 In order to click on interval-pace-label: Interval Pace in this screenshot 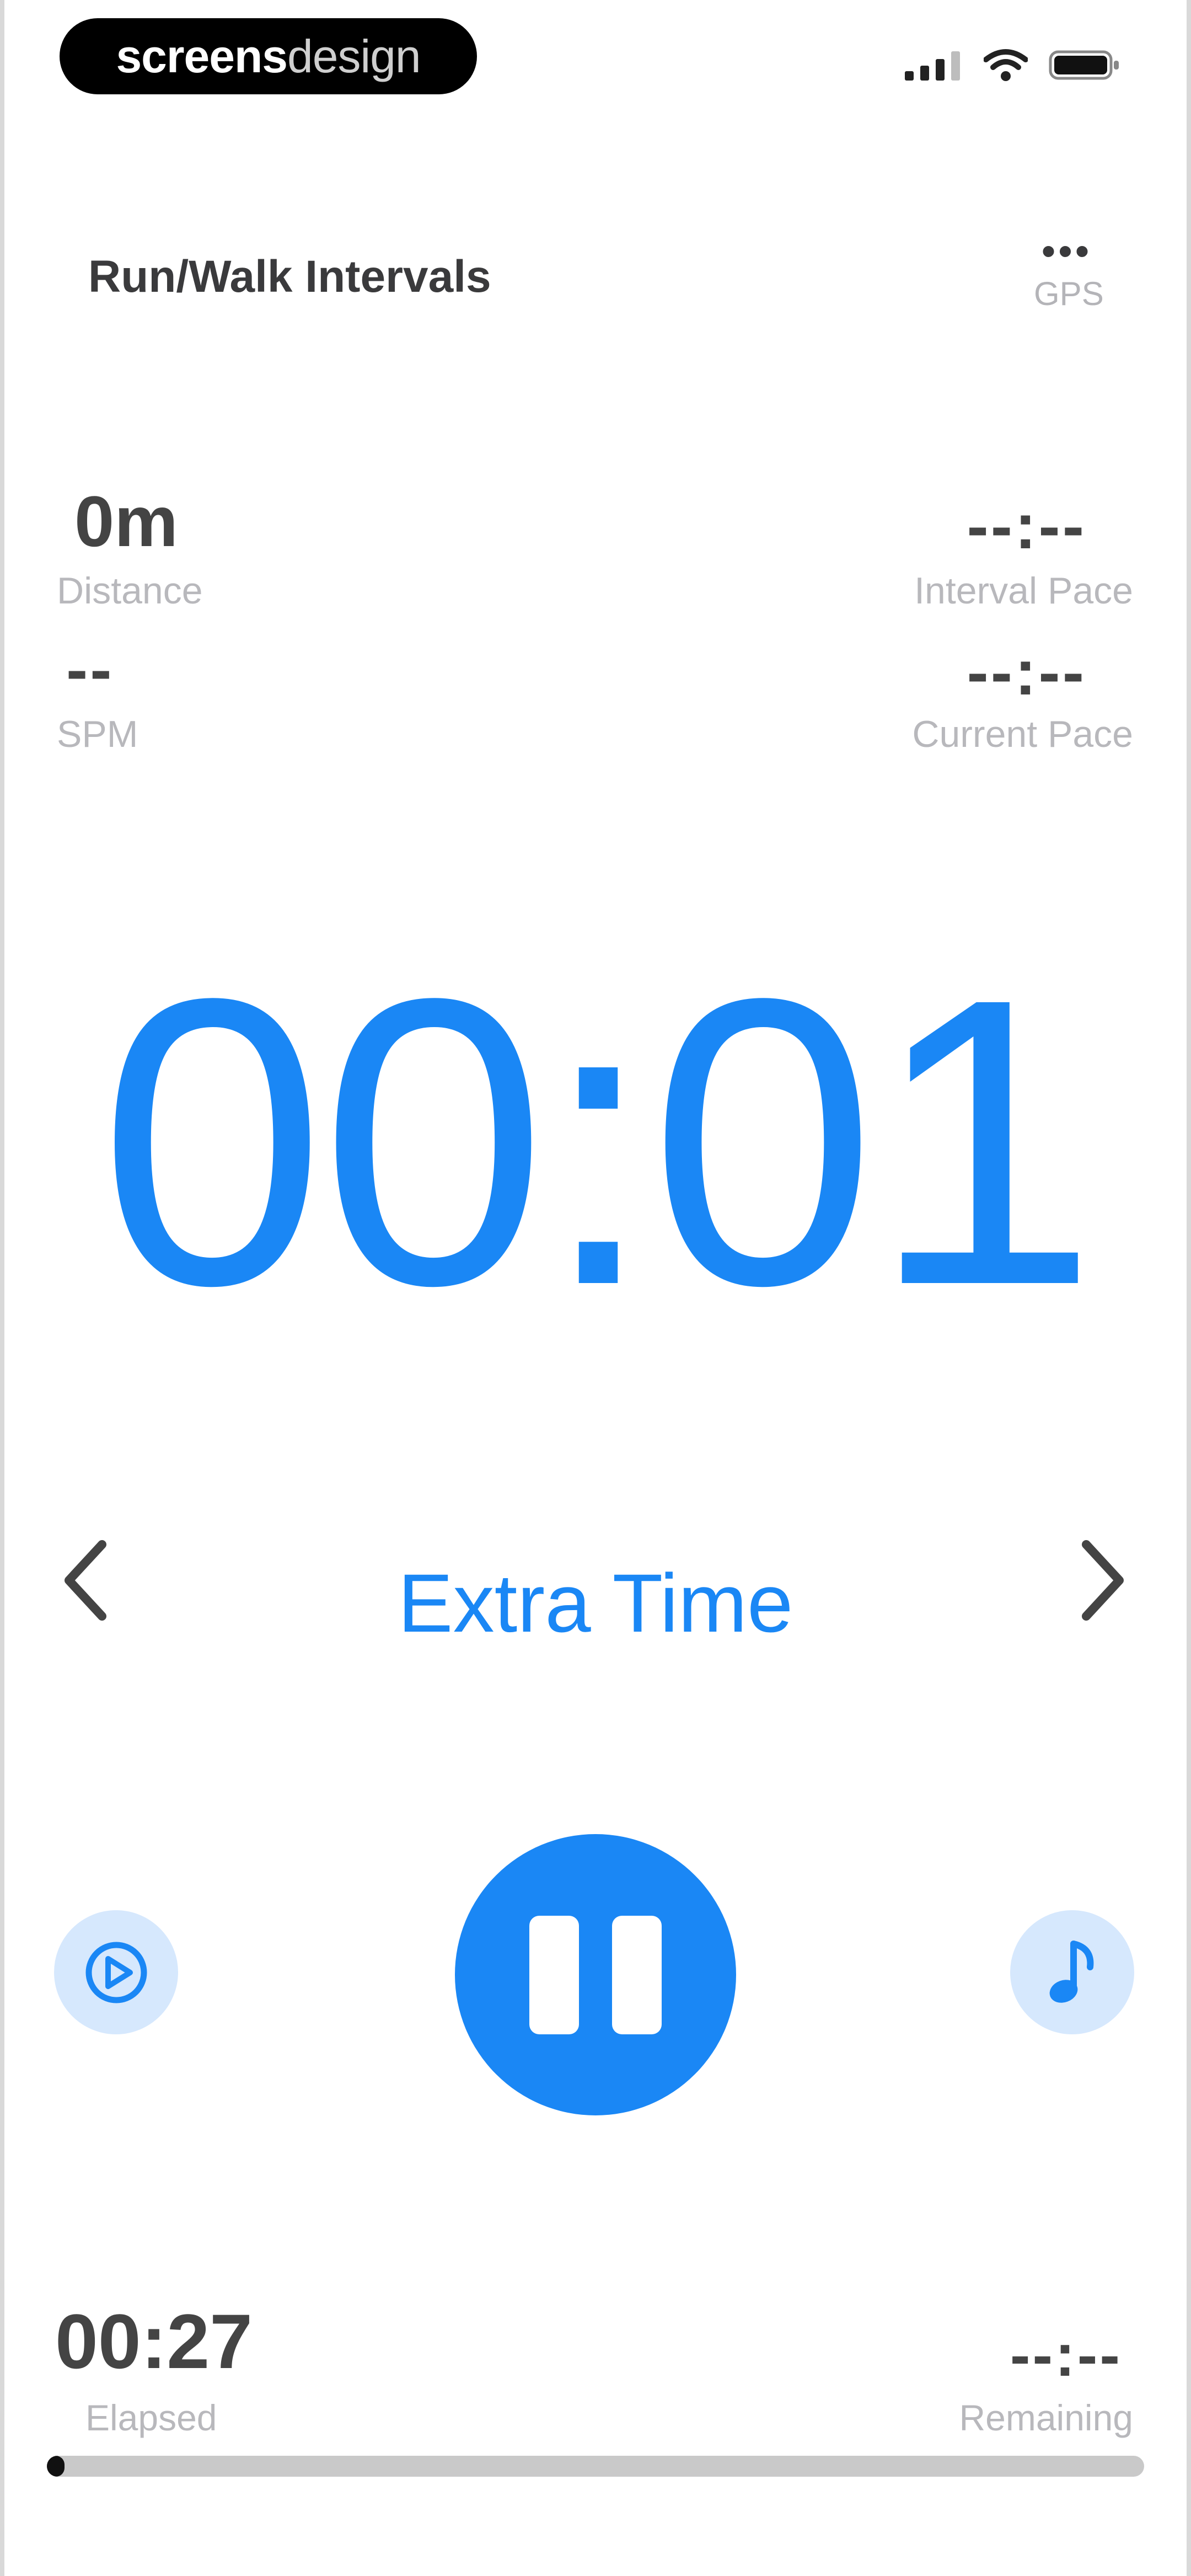, I will do `click(1024, 591)`.